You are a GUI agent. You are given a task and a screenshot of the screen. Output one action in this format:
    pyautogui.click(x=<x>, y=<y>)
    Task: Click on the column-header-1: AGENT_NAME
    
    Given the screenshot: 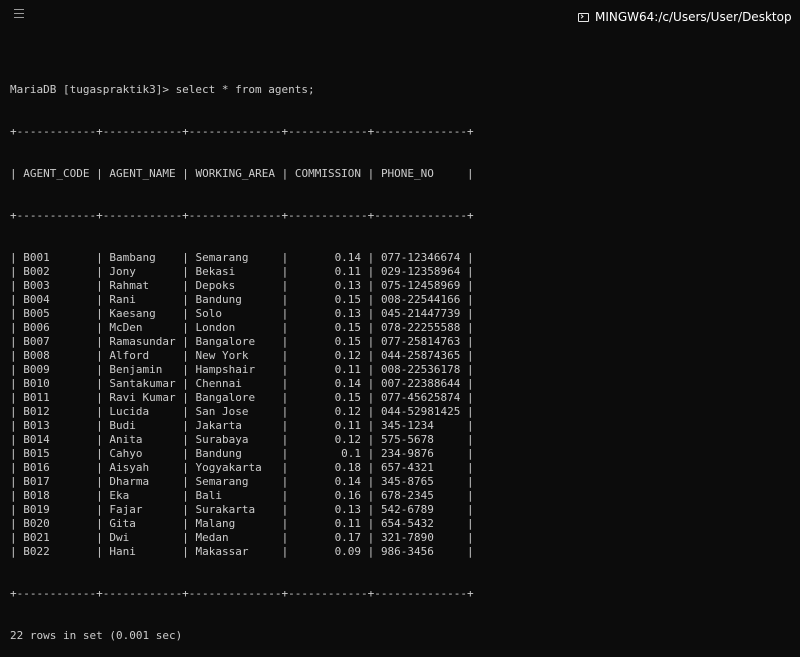 What is the action you would take?
    pyautogui.click(x=142, y=173)
    